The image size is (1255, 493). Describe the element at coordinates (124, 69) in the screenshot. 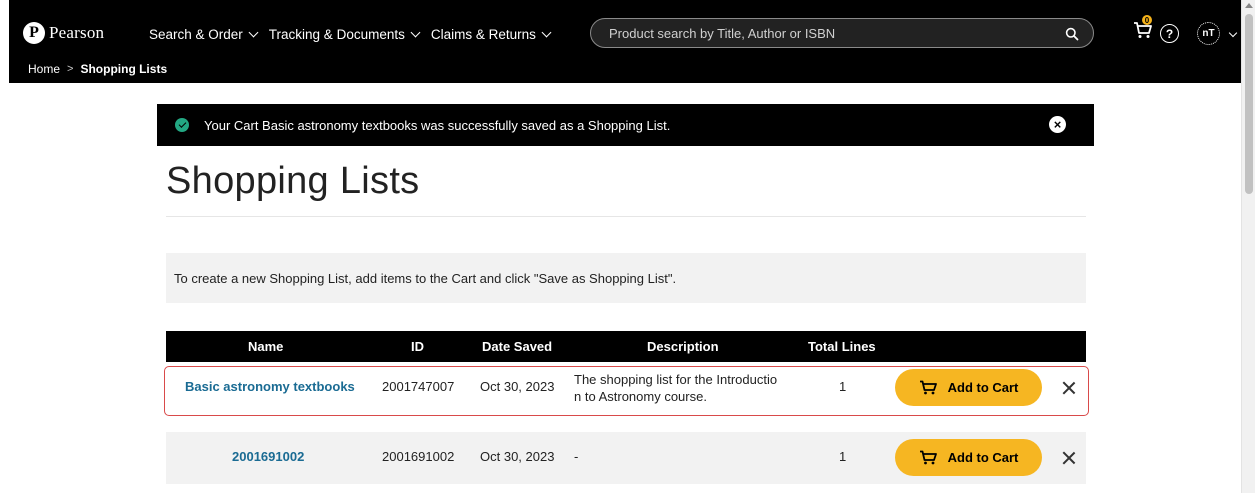

I see `breadcrumb-current: Shopping Lists` at that location.